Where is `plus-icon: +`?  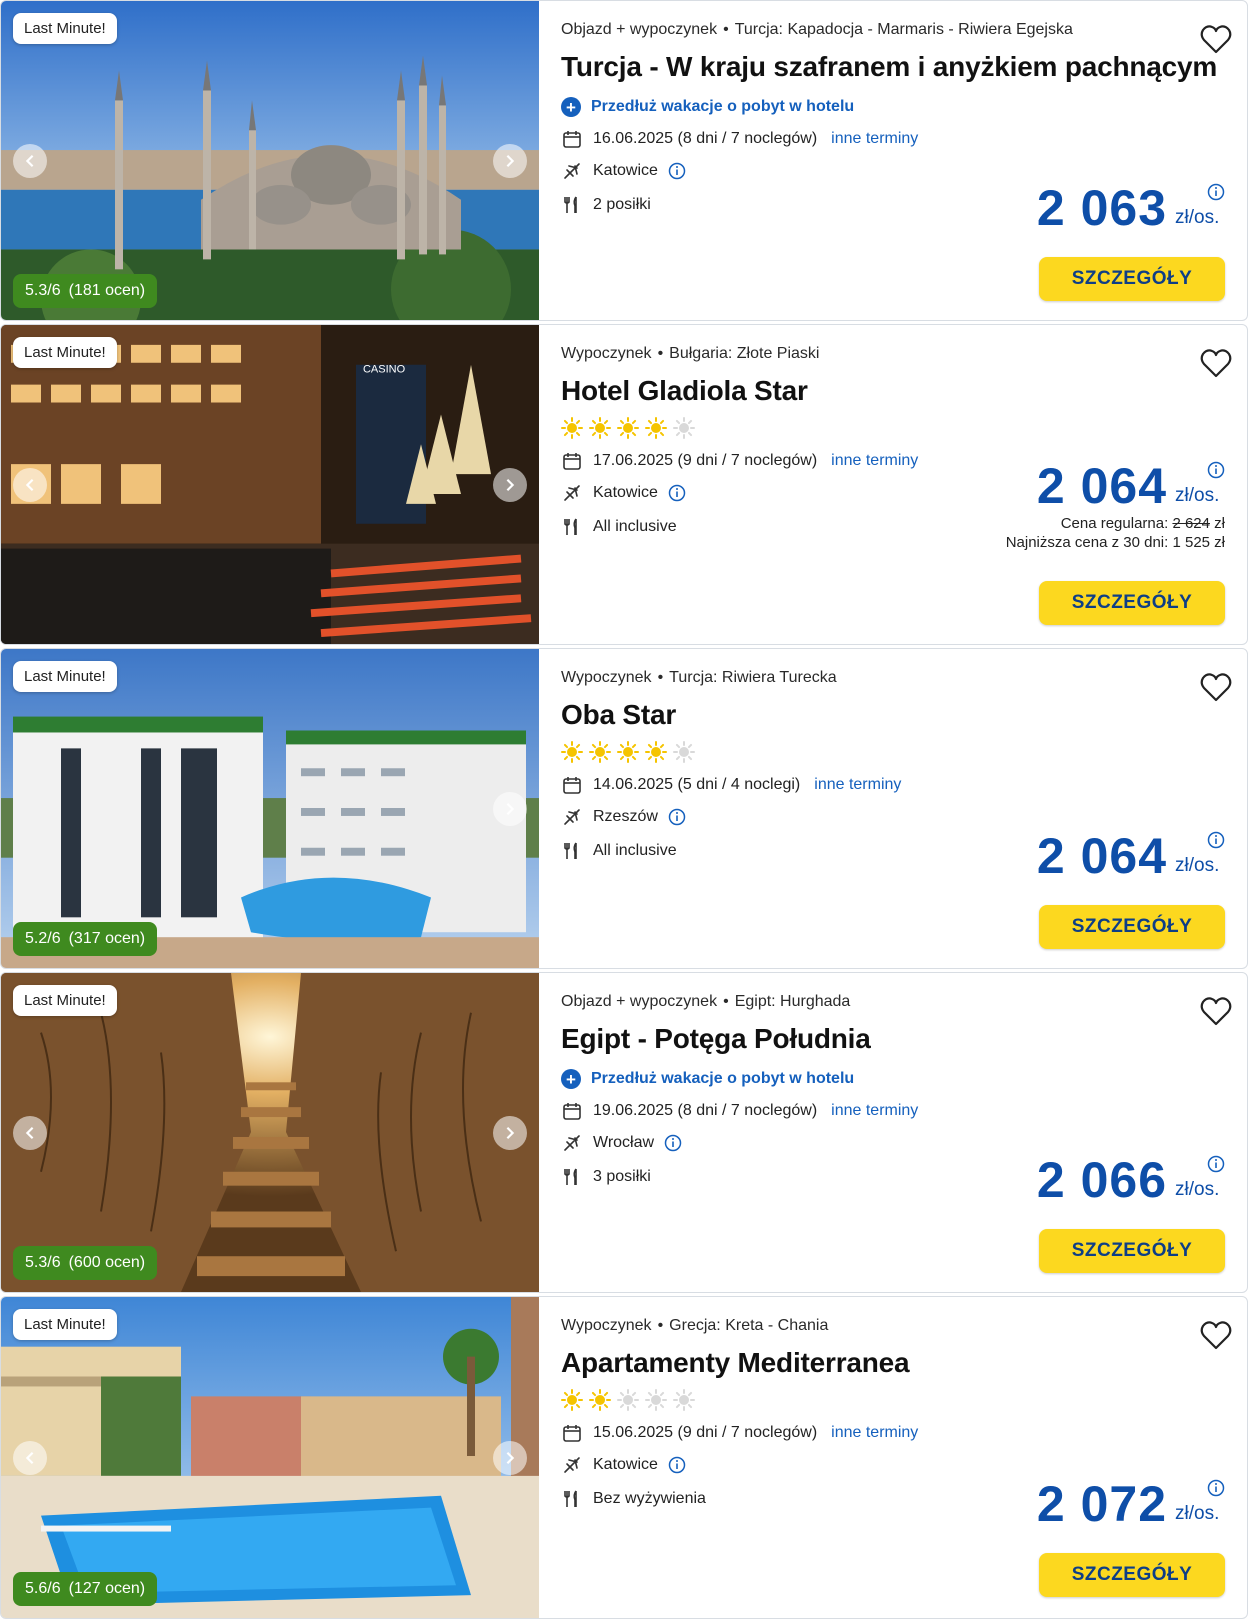 plus-icon: + is located at coordinates (571, 107).